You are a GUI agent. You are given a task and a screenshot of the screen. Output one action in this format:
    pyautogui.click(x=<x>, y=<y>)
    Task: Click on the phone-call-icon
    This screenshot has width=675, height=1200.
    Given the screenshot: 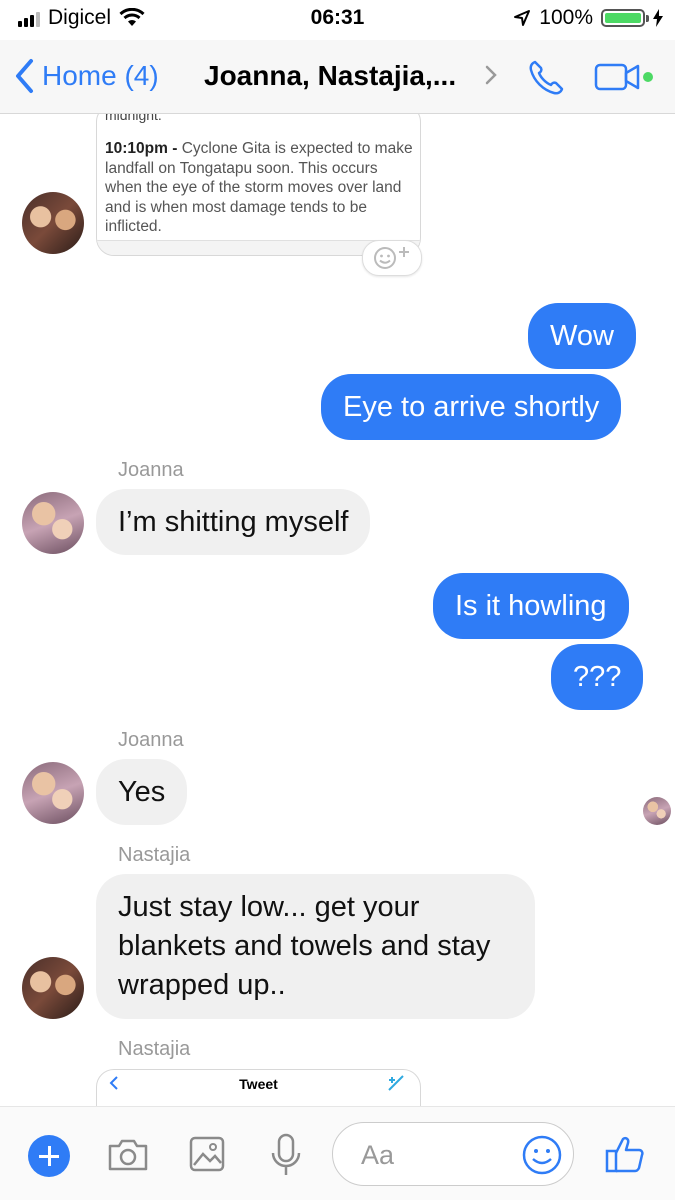 What is the action you would take?
    pyautogui.click(x=546, y=78)
    